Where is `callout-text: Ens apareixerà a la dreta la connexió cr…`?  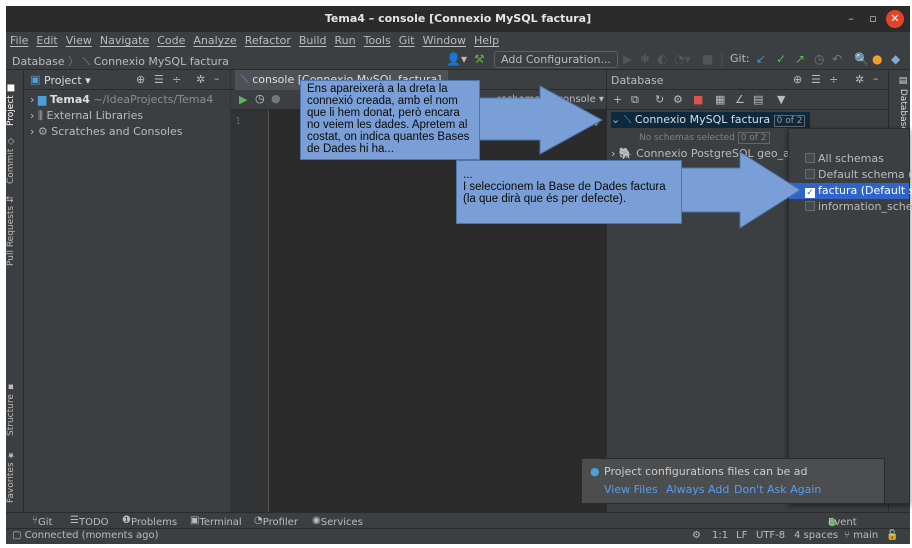
callout-text: Ens apareixerà a la dreta la connexió cr… is located at coordinates (388, 119).